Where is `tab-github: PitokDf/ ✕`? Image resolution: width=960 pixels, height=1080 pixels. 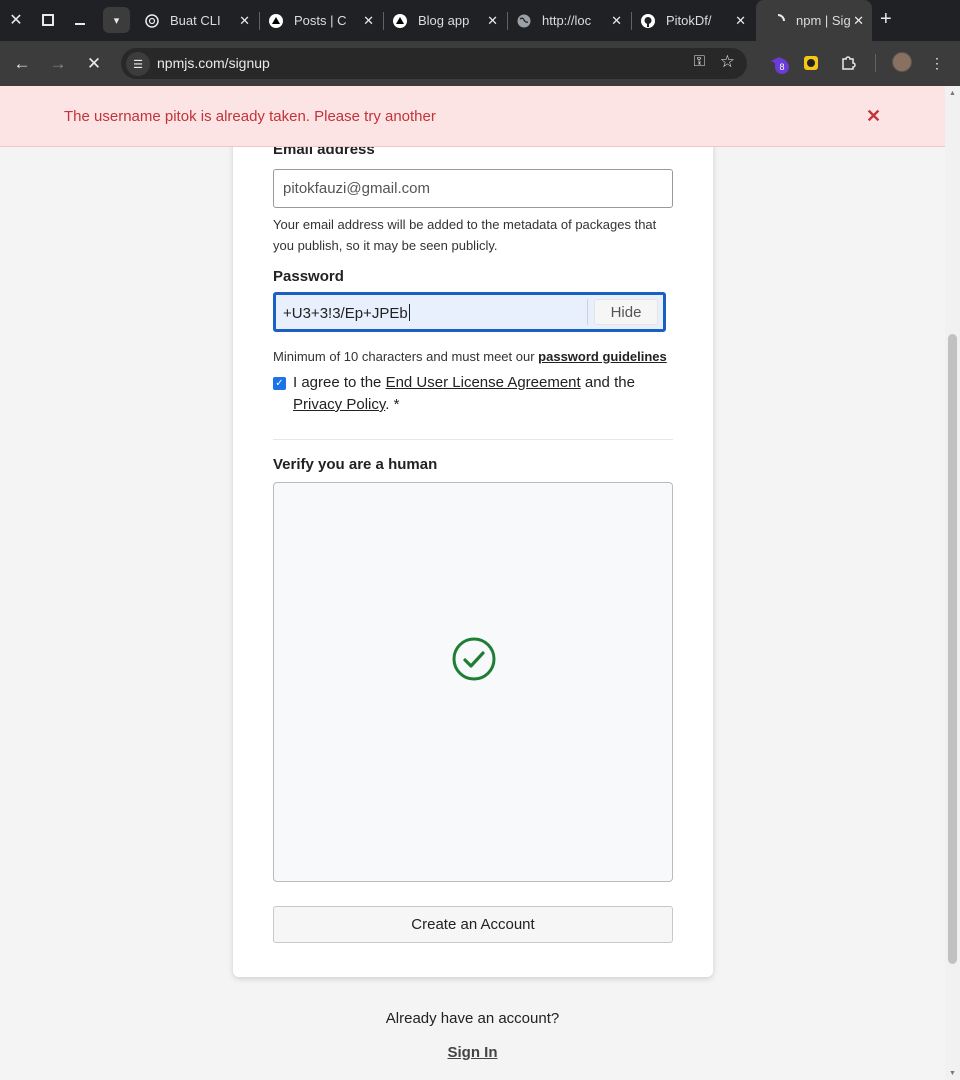 tab-github: PitokDf/ ✕ is located at coordinates (693, 20).